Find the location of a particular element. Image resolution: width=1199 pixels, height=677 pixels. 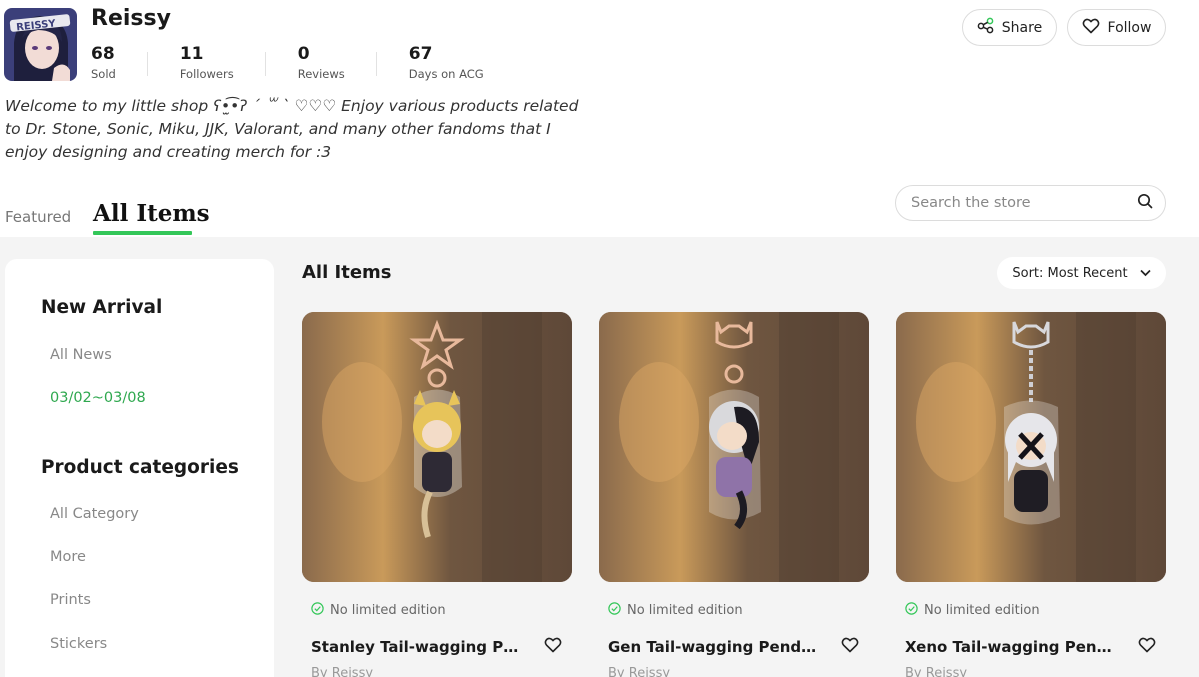

sidebar-item-prints: Prints is located at coordinates (70, 600).